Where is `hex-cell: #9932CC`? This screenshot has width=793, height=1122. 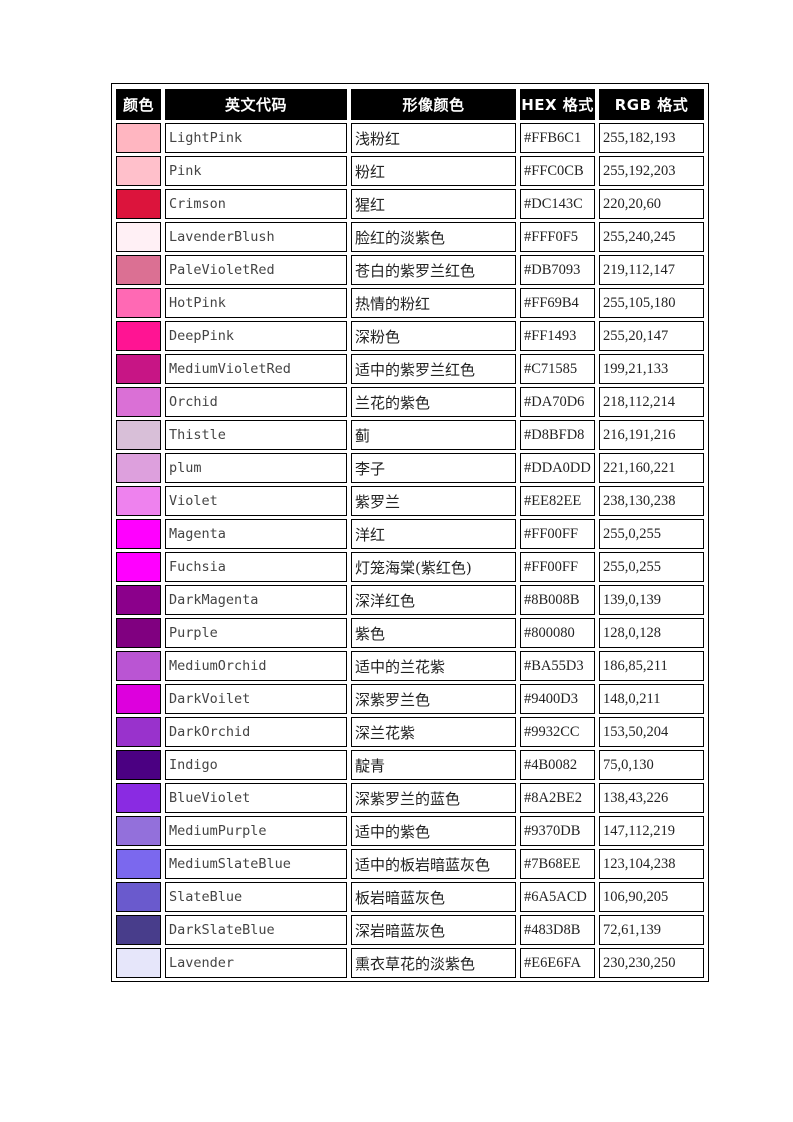
hex-cell: #9932CC is located at coordinates (557, 732).